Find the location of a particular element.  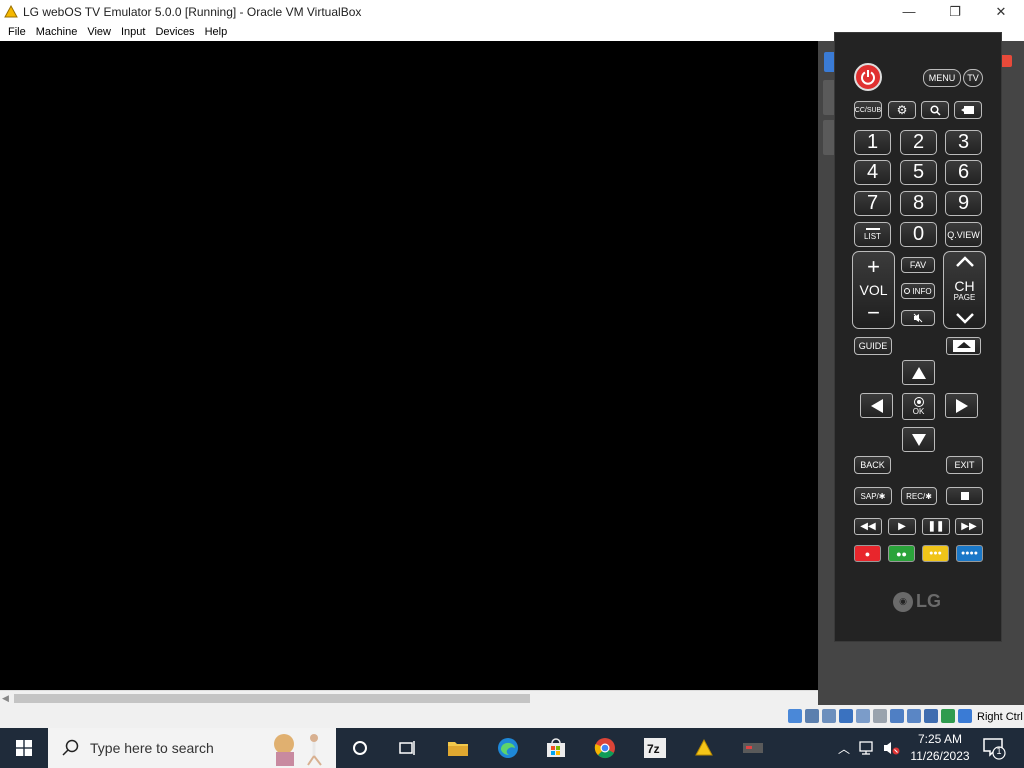

volume-rocker: + VOL − is located at coordinates (873, 290).